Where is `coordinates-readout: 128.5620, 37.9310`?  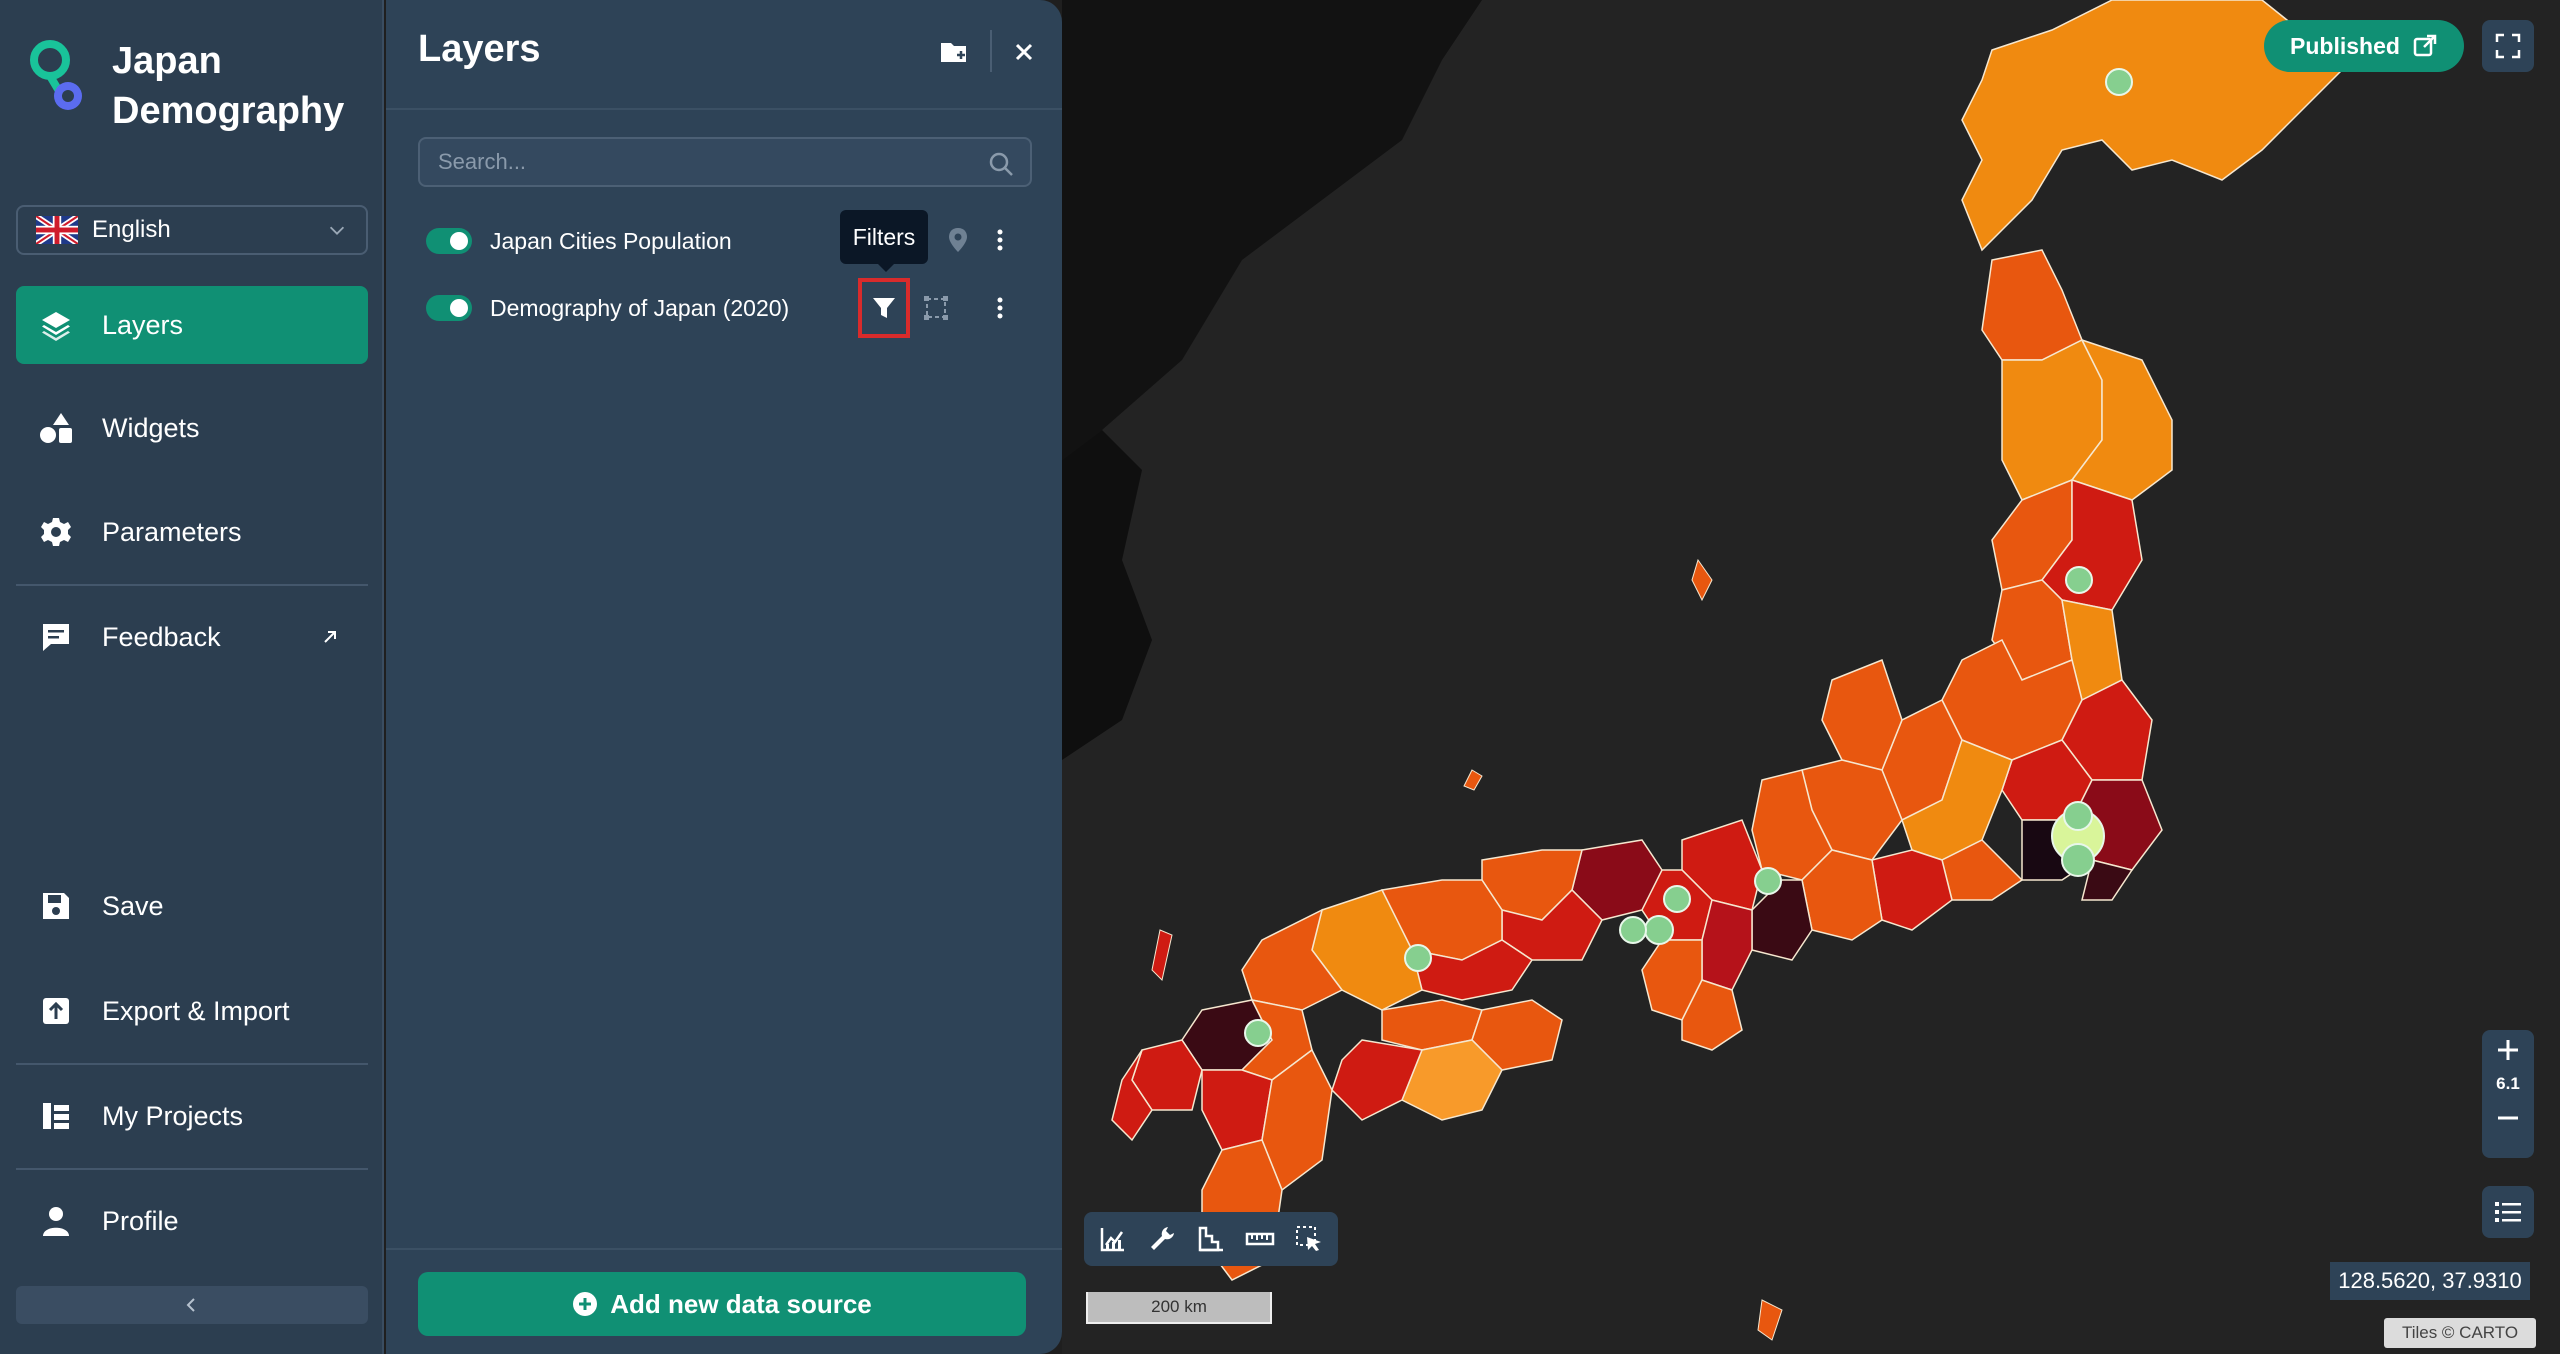
coordinates-readout: 128.5620, 37.9310 is located at coordinates (2430, 1281).